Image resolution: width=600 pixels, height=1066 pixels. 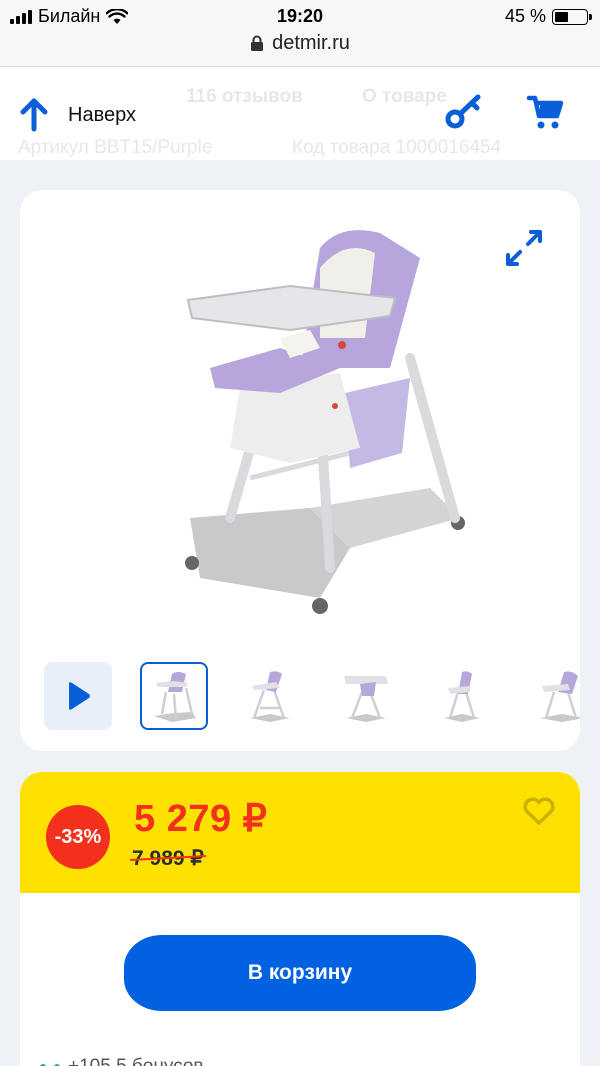 What do you see at coordinates (136, 1061) in the screenshot?
I see `bonus-text: +105,5 бонусов` at bounding box center [136, 1061].